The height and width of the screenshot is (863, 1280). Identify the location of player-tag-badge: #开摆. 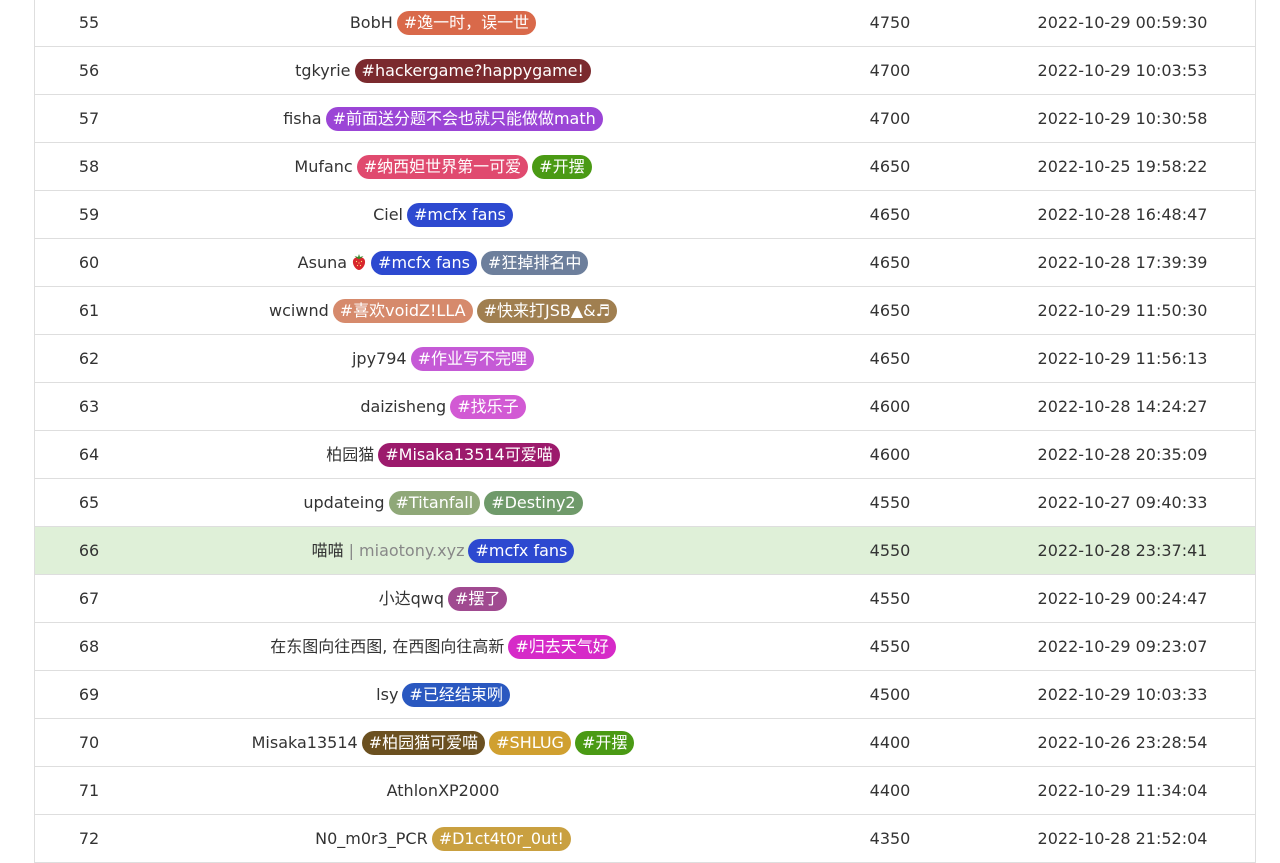
(604, 742).